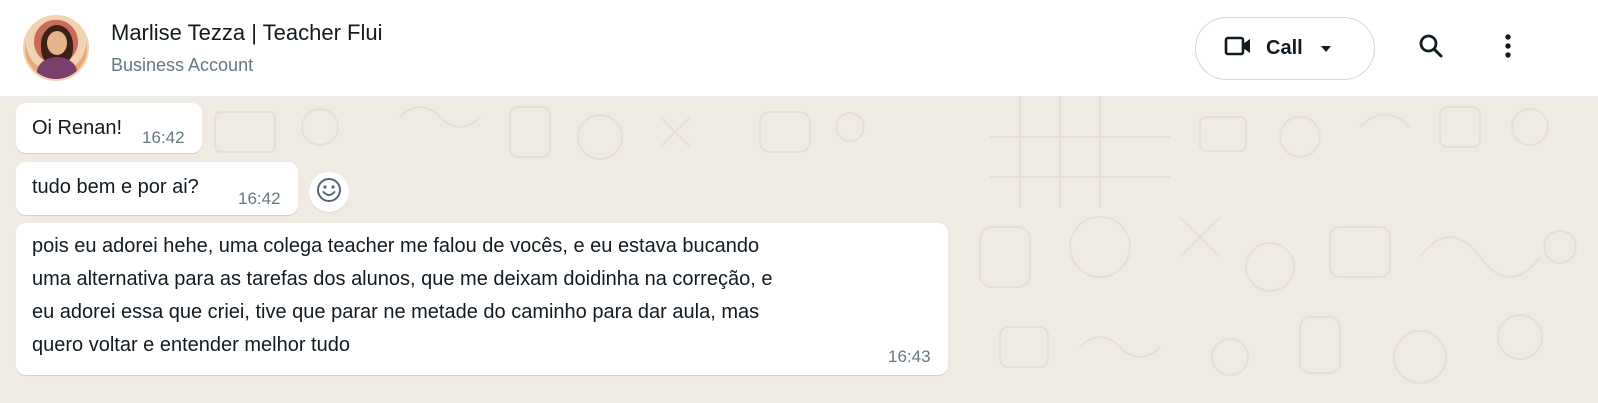 This screenshot has height=403, width=1598. Describe the element at coordinates (57, 68) in the screenshot. I see `avatar-body` at that location.